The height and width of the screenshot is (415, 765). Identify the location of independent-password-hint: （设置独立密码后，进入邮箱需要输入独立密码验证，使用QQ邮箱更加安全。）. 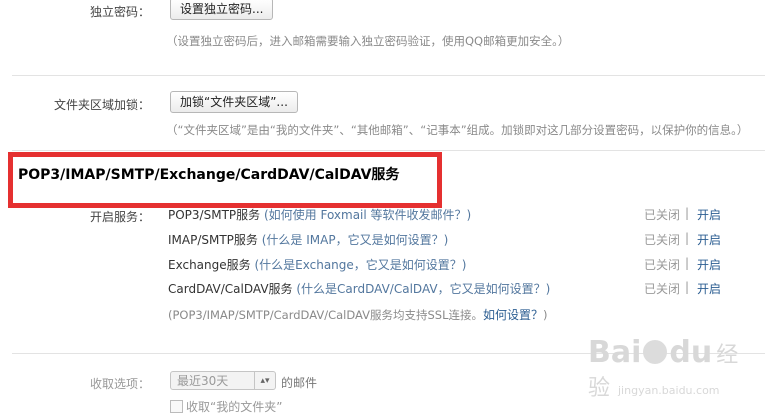
(368, 41).